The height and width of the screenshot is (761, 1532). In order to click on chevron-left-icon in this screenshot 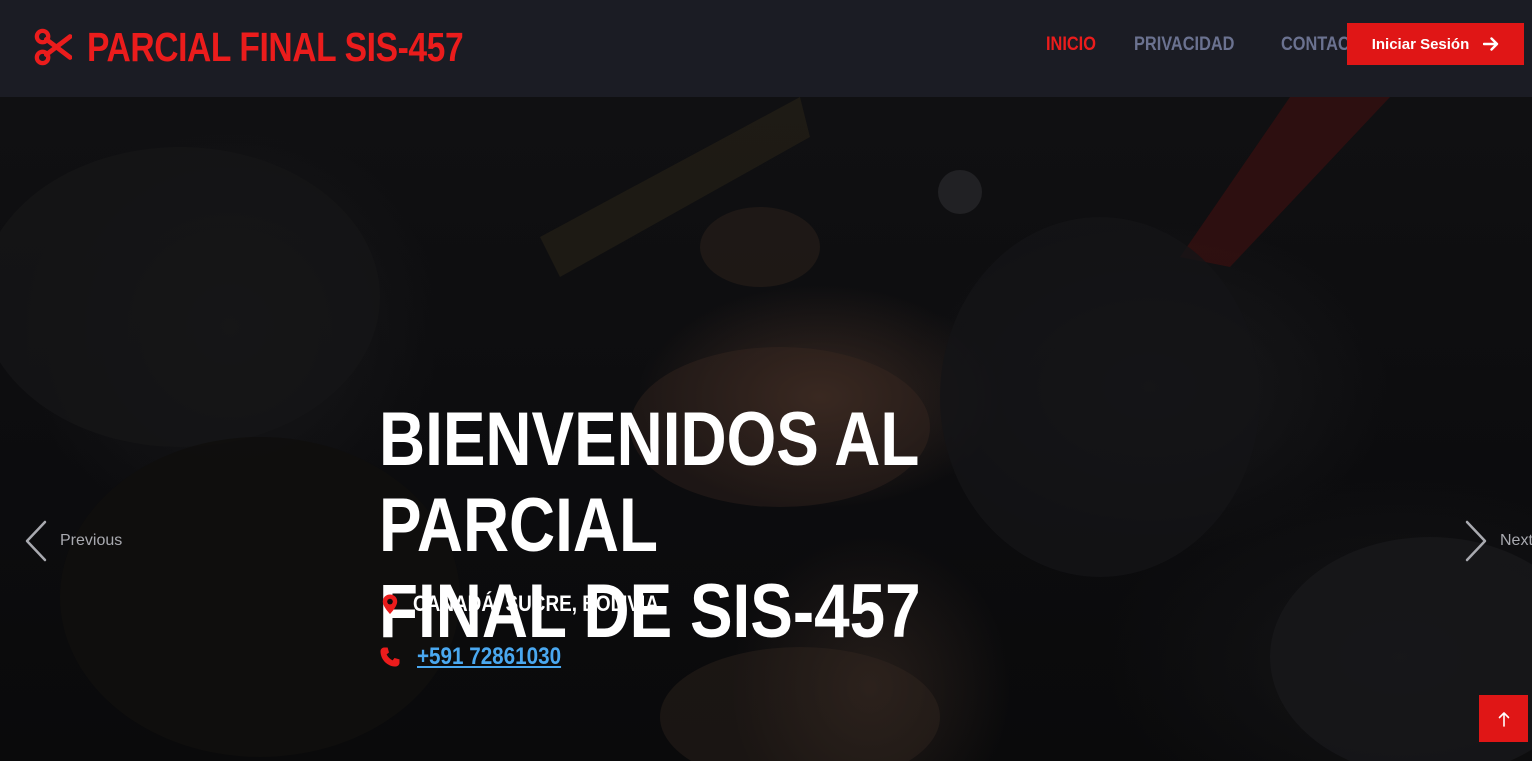, I will do `click(36, 541)`.